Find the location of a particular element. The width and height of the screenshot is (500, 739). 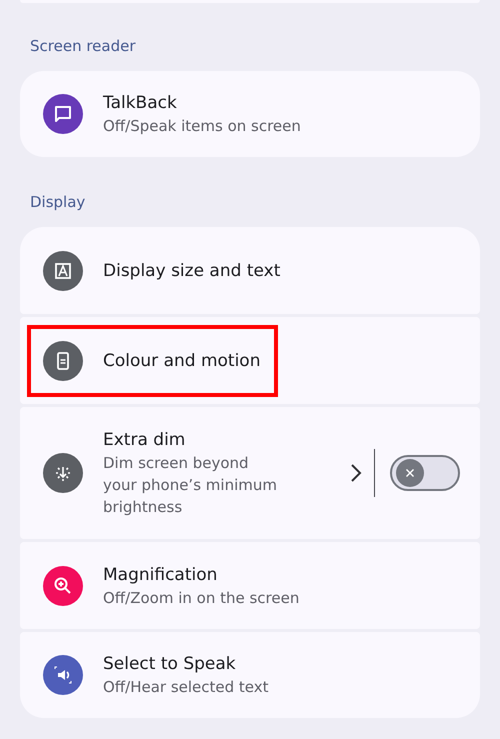

settings-item: TalkBack Off/Speak items on screen is located at coordinates (250, 114).